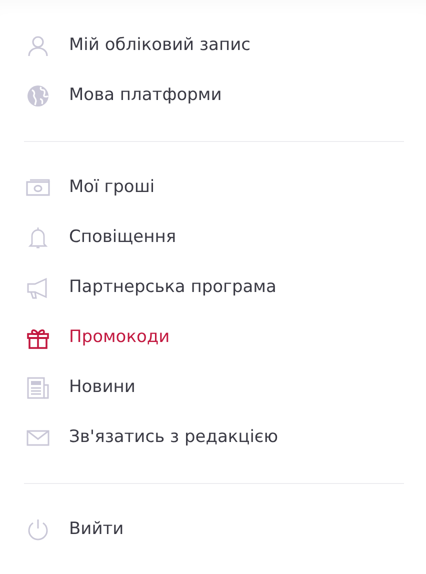 The image size is (426, 574). What do you see at coordinates (38, 96) in the screenshot?
I see `globe-icon` at bounding box center [38, 96].